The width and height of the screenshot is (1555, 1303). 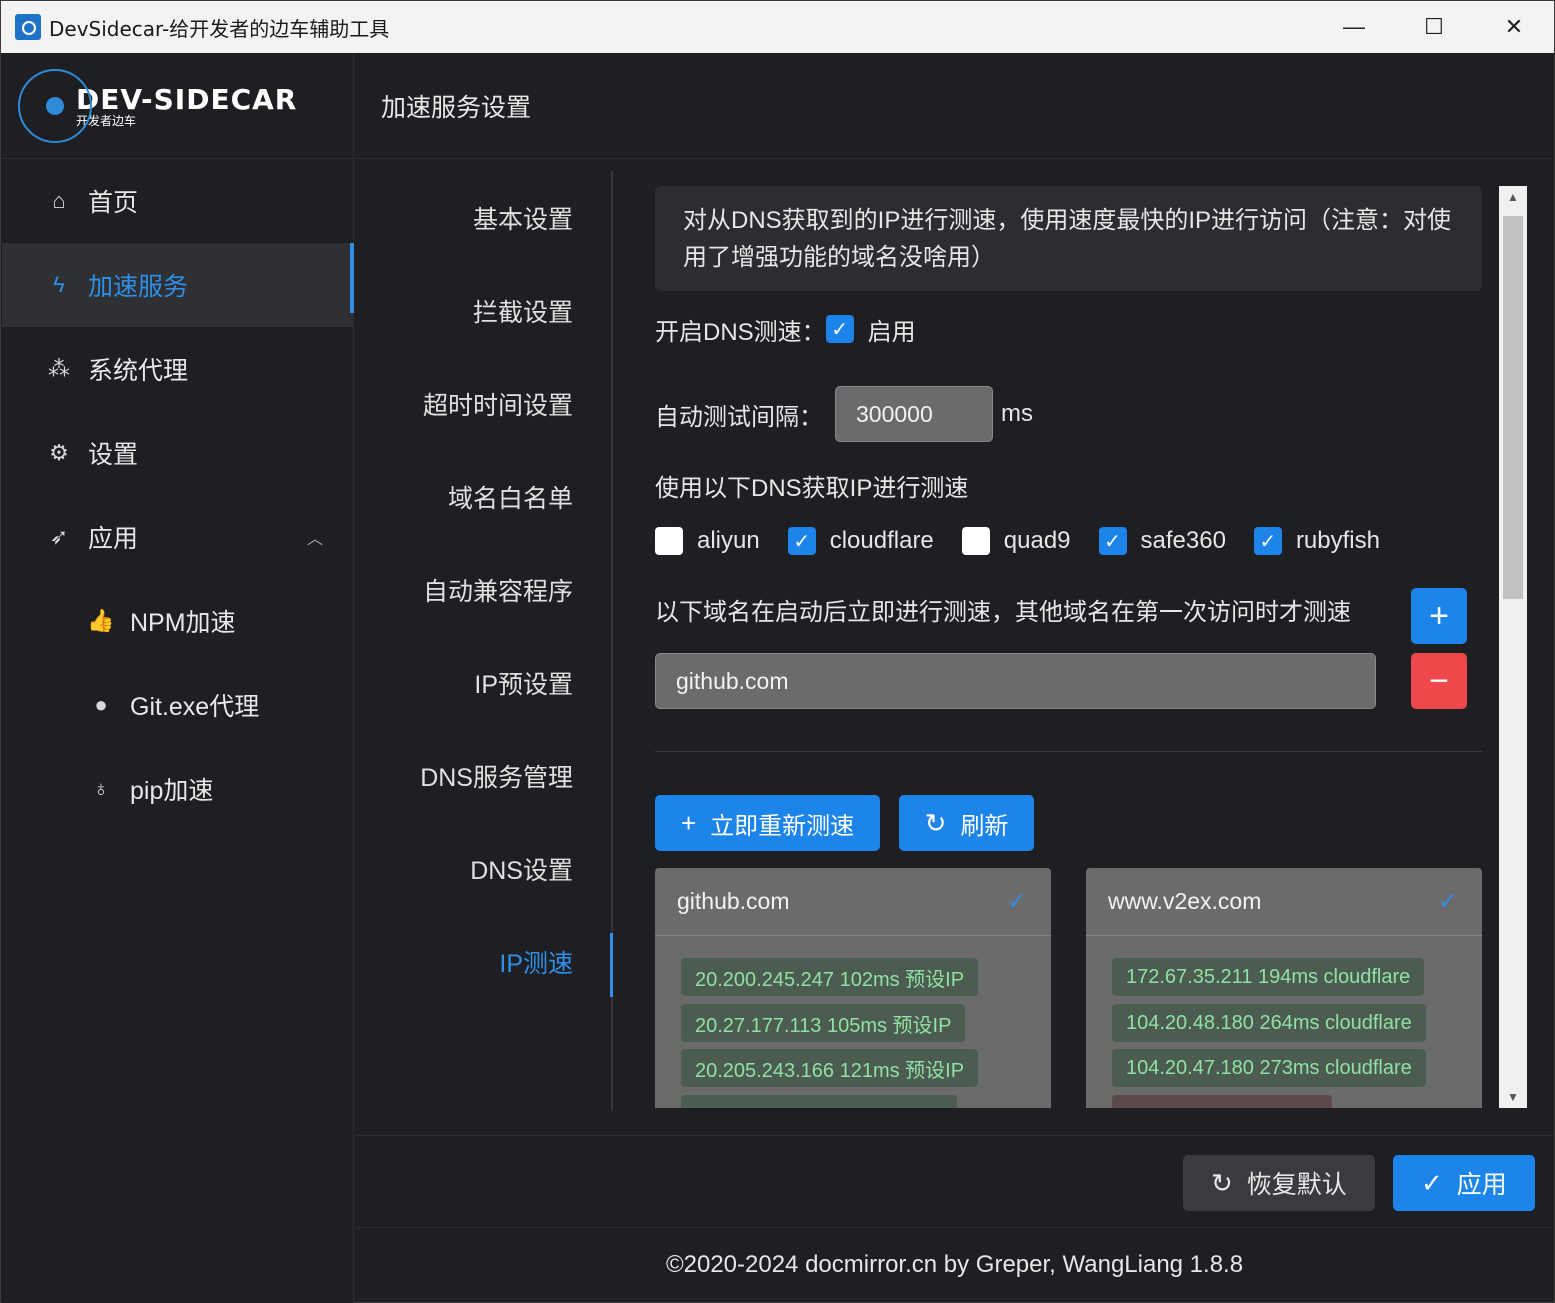 I want to click on sidebar-item-label: 应用, so click(x=113, y=539).